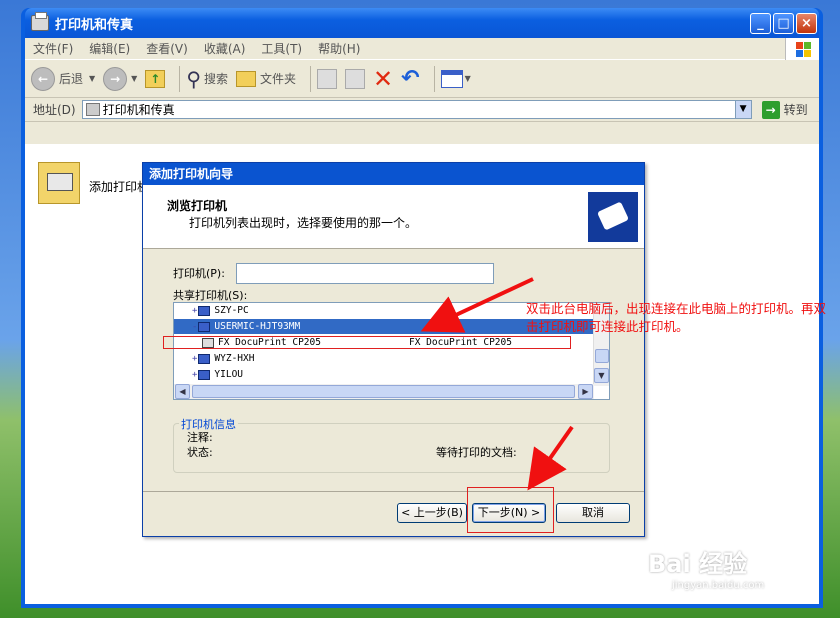 The image size is (840, 618). Describe the element at coordinates (698, 564) in the screenshot. I see `baidu-watermark-logo: Bai 经验` at that location.